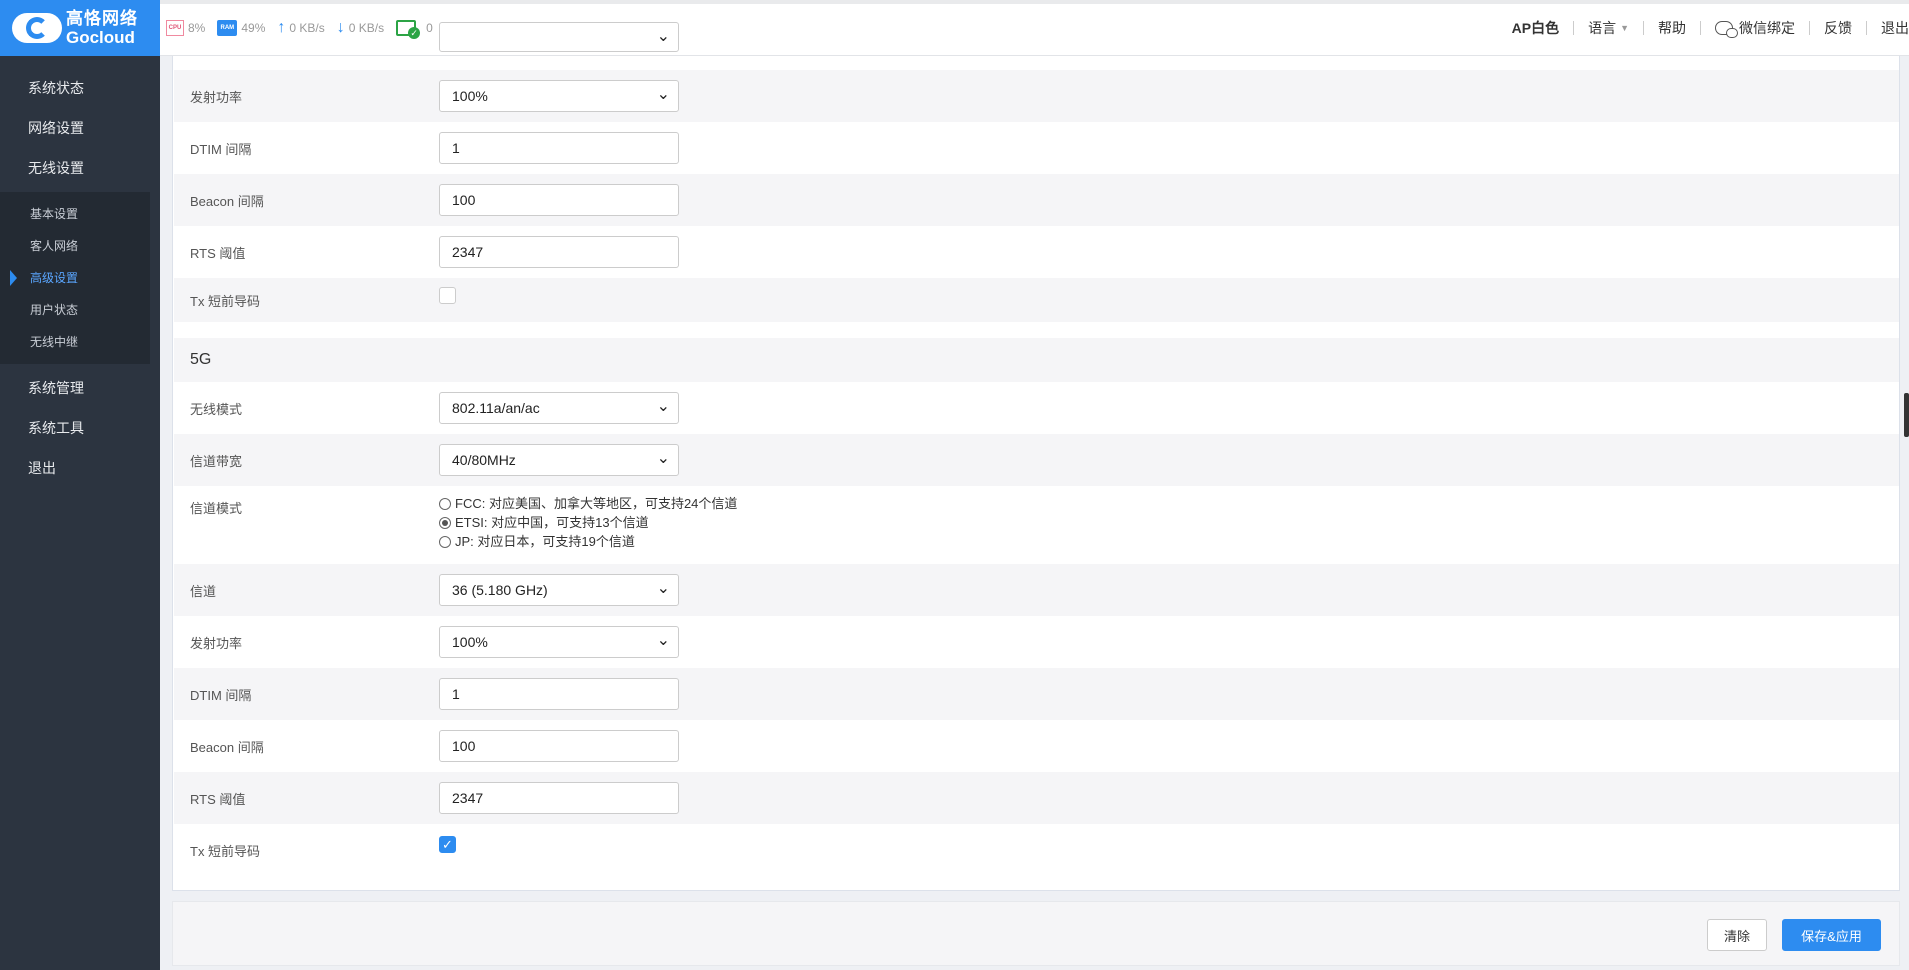  Describe the element at coordinates (216, 97) in the screenshot. I see `label-tx-power-24: 发射功率` at that location.